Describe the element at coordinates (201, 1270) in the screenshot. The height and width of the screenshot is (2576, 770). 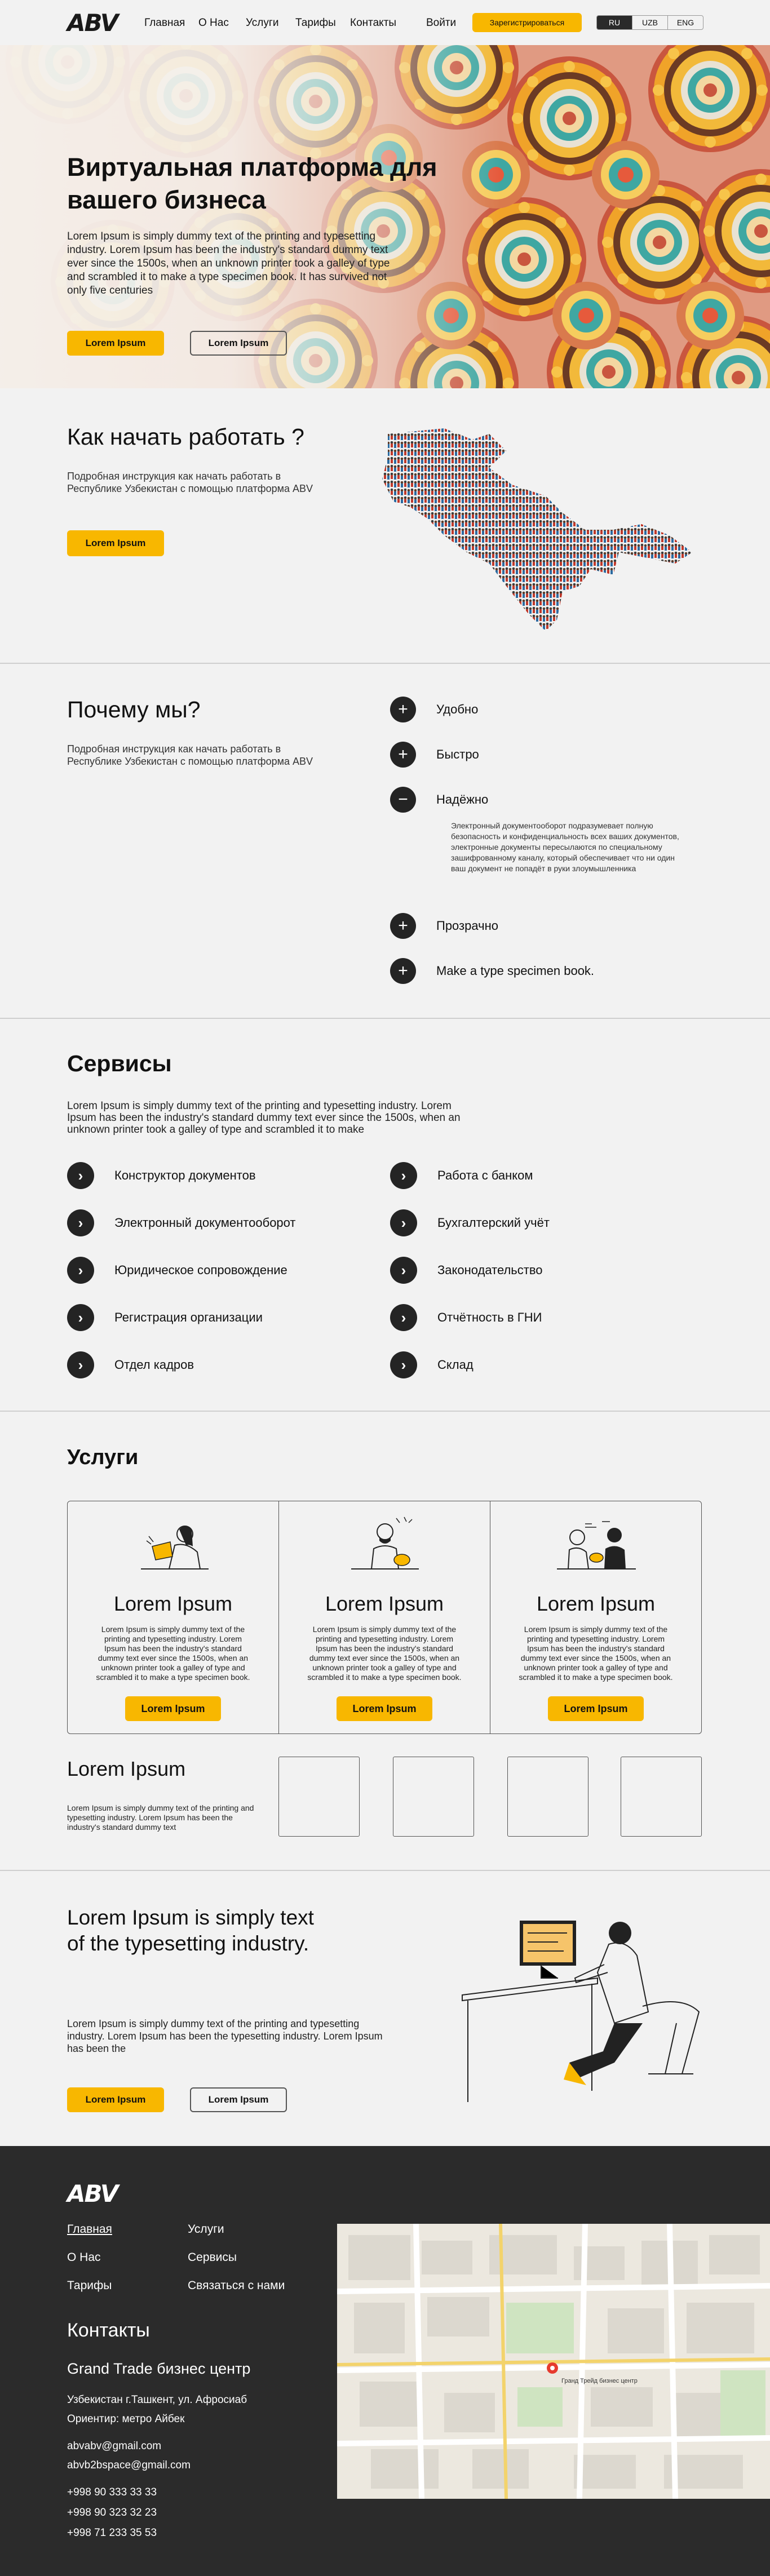
I see `service-label: Юридическое сопровождение` at that location.